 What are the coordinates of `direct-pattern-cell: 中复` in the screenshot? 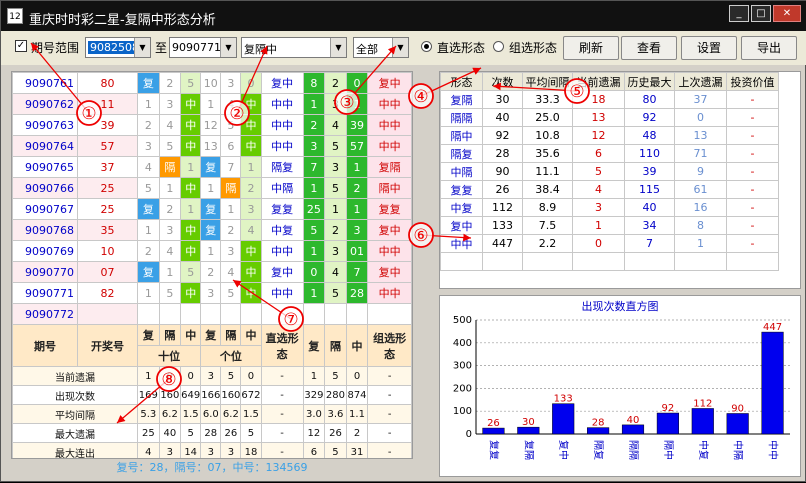 It's located at (282, 230).